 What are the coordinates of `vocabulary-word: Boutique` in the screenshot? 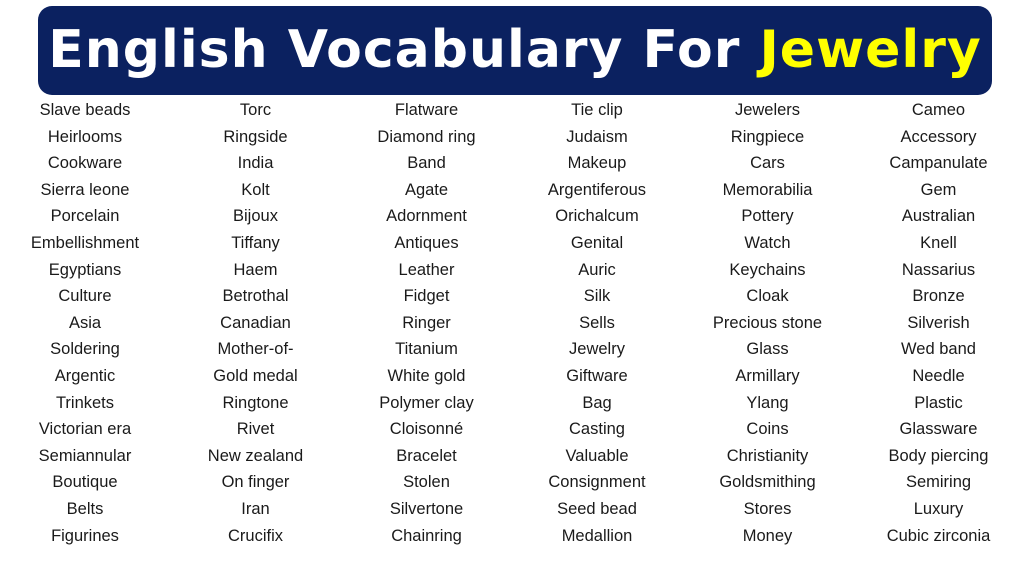 It's located at (85, 482).